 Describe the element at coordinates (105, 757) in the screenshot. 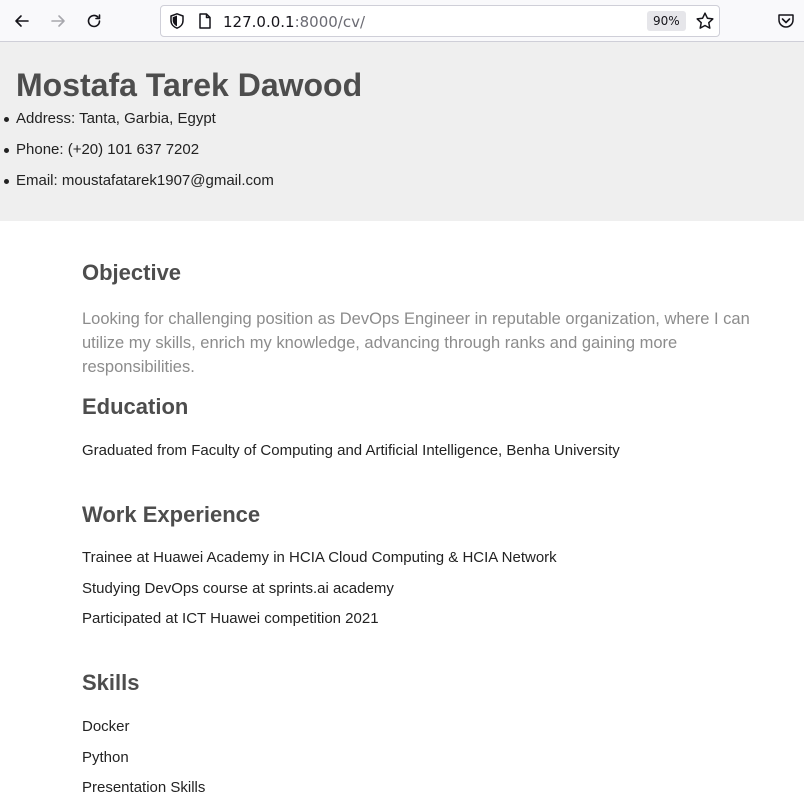

I see `list-item: Python` at that location.